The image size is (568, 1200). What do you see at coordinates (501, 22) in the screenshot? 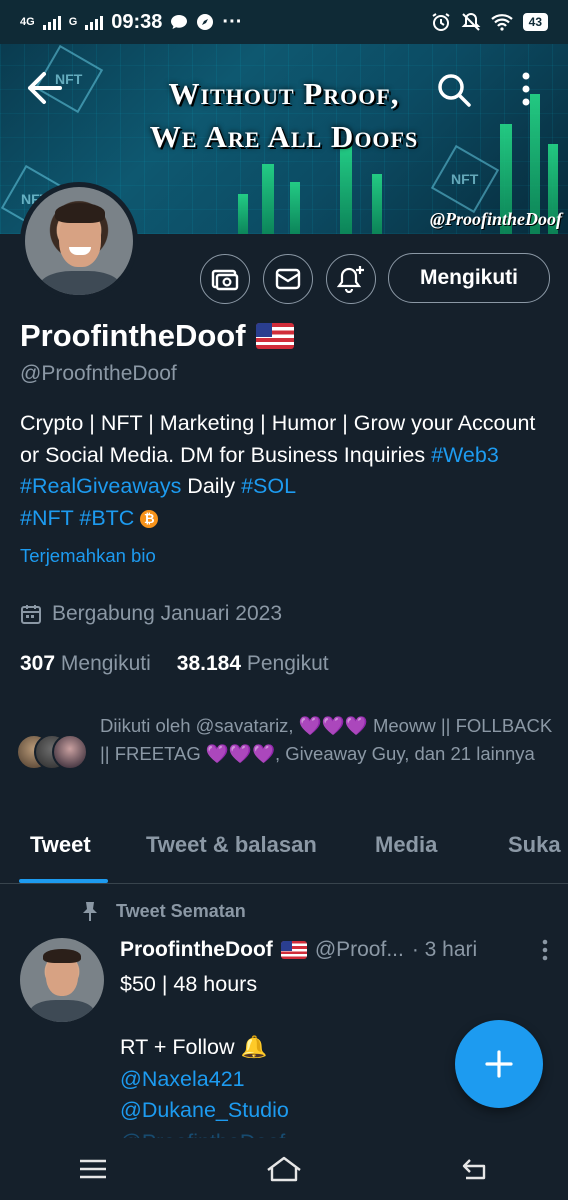
I see `wifi-icon` at bounding box center [501, 22].